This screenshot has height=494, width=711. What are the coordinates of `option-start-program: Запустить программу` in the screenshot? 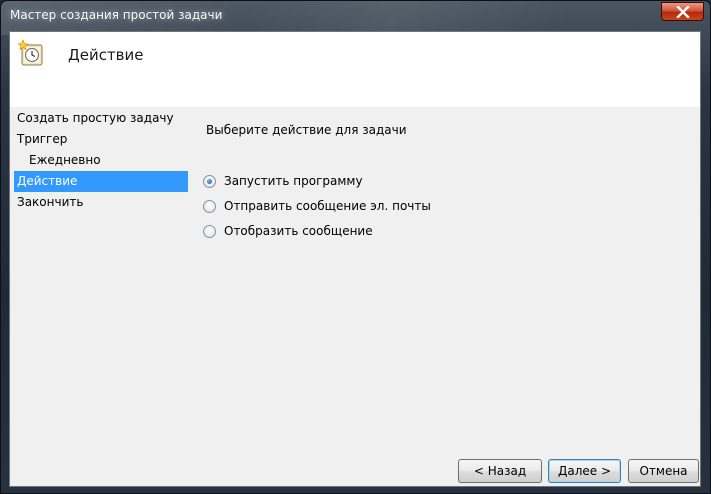 It's located at (283, 181).